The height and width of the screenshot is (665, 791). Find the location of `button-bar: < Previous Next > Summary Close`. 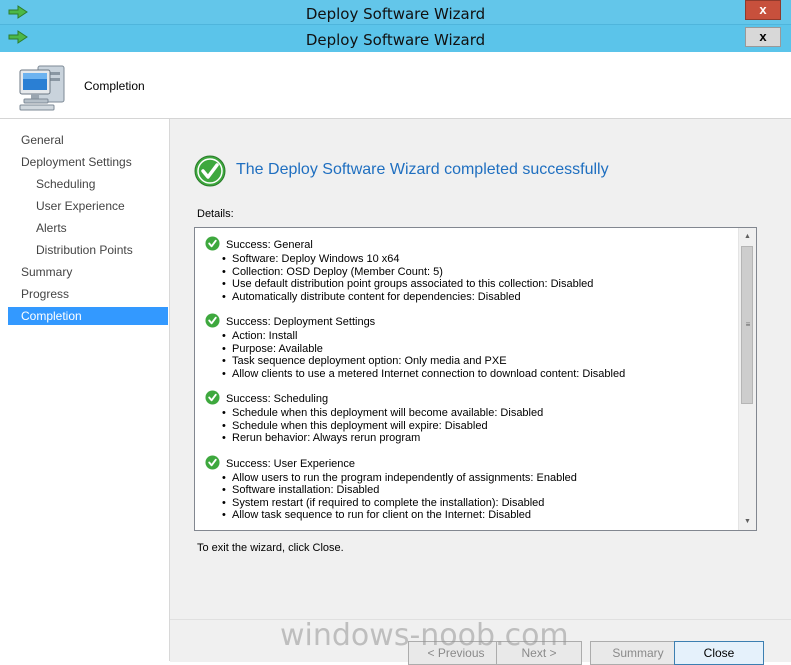

button-bar: < Previous Next > Summary Close is located at coordinates (480, 642).